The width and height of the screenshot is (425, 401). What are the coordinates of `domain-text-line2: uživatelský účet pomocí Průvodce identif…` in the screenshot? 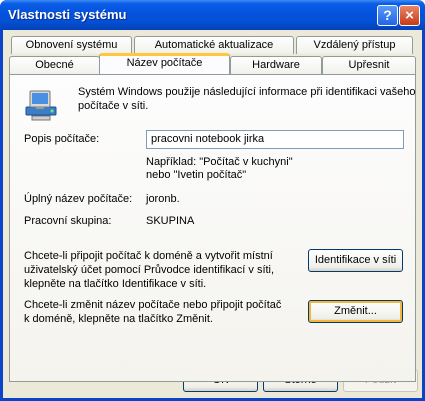 It's located at (149, 270).